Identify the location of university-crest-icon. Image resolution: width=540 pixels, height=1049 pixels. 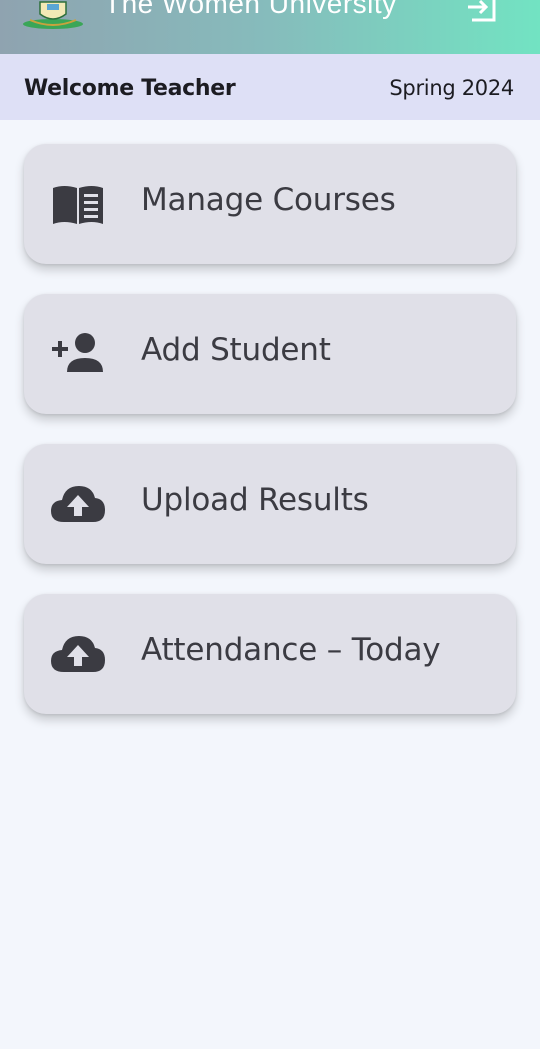
(53, 15).